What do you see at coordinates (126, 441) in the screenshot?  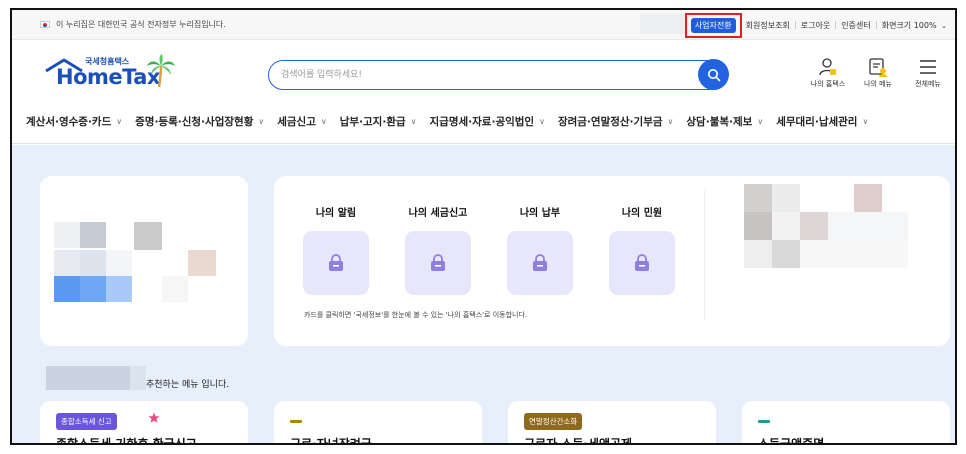 I see `card-title: 종합소득세 기한후 환급신고` at bounding box center [126, 441].